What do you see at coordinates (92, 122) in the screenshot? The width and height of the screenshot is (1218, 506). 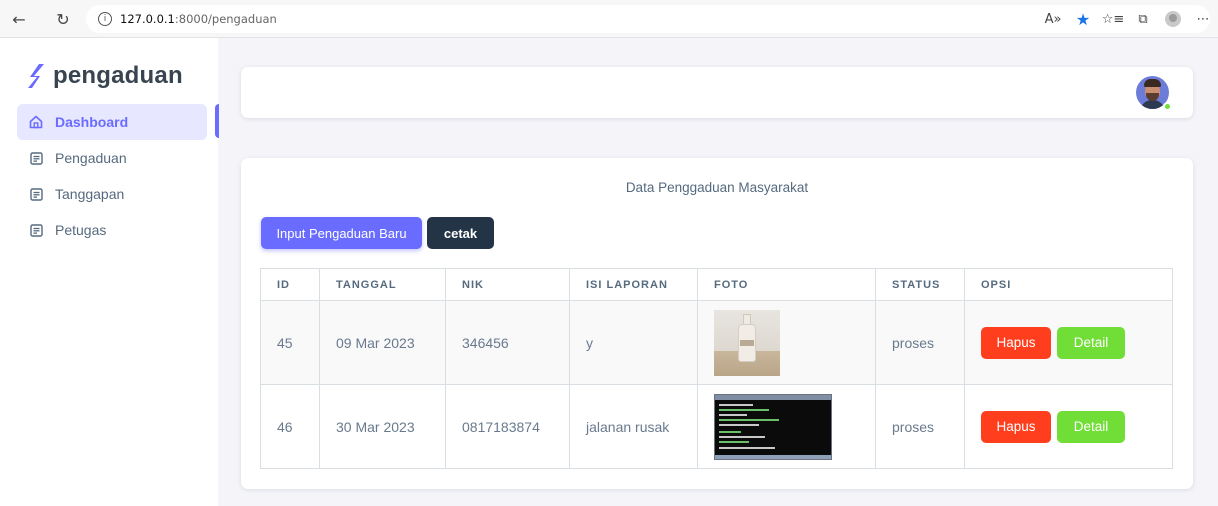 I see `sidebar-item-label: Dashboard` at bounding box center [92, 122].